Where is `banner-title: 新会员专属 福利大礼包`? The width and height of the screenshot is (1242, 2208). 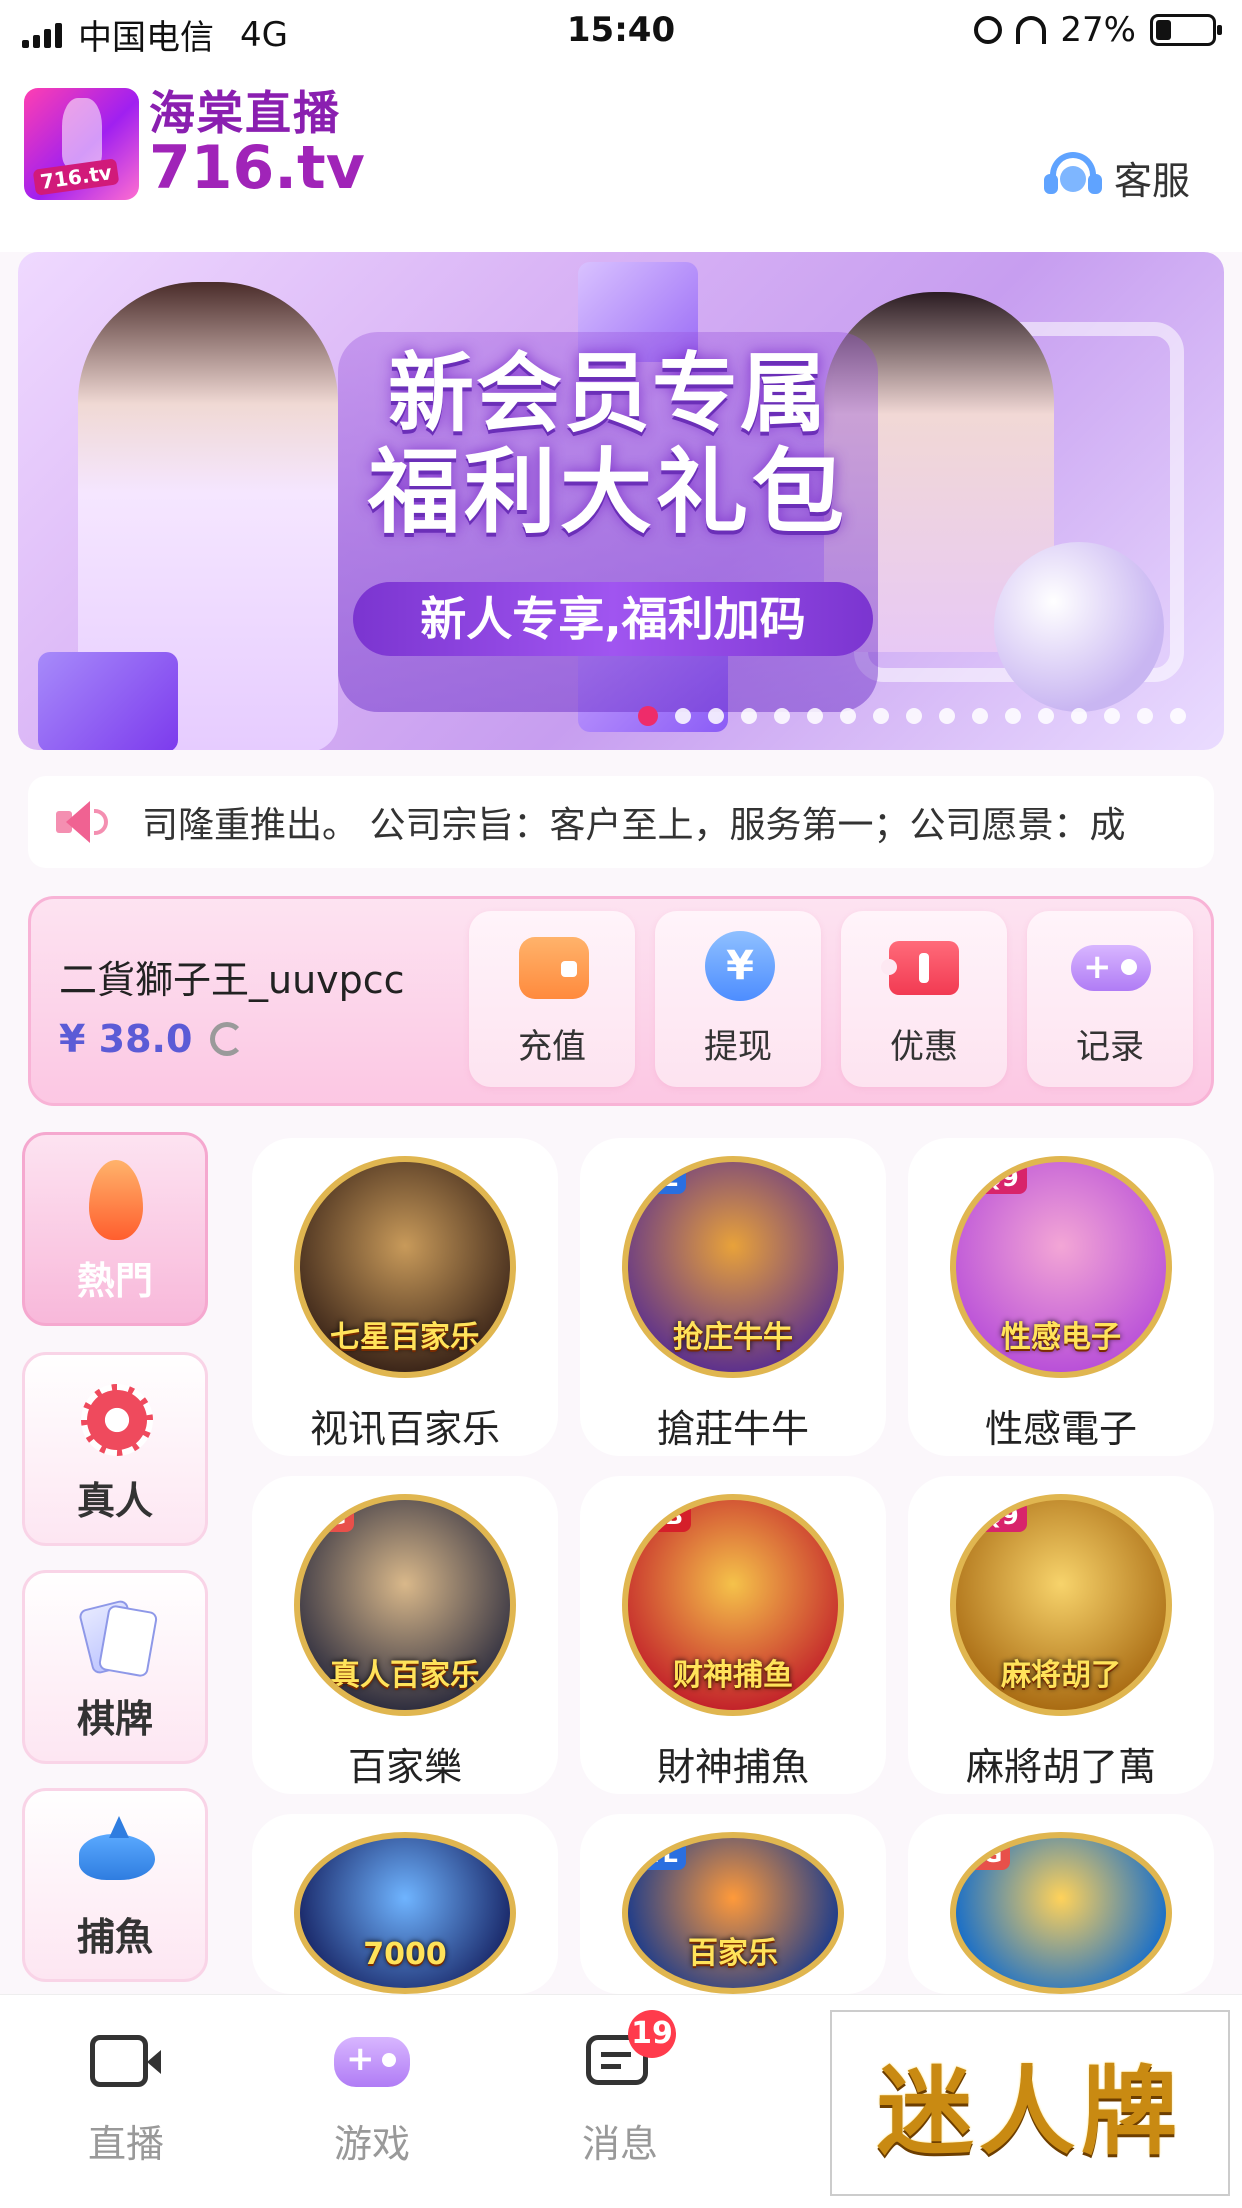
banner-title: 新会员专属 福利大礼包 is located at coordinates (608, 445).